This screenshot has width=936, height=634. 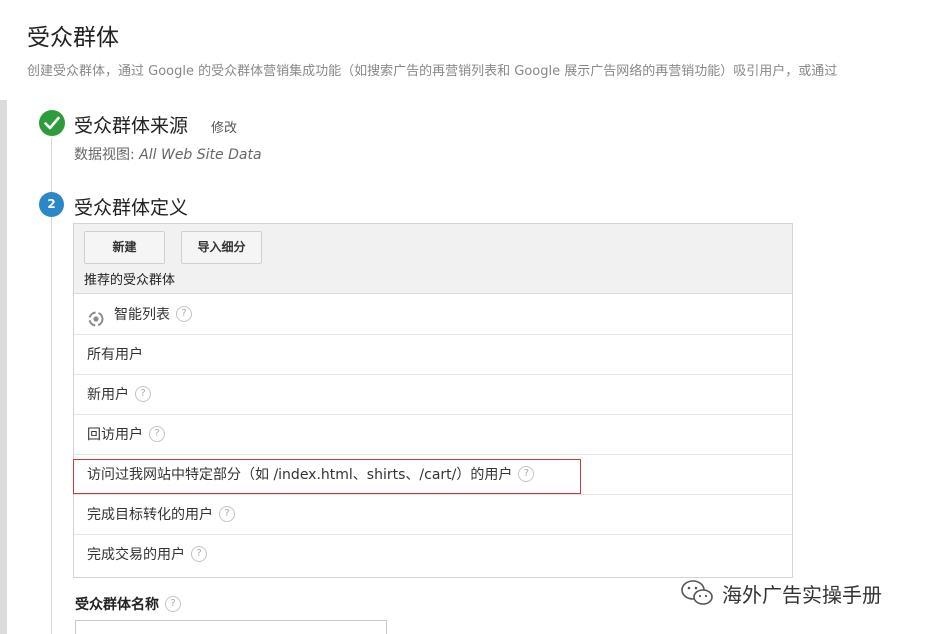 What do you see at coordinates (433, 355) in the screenshot?
I see `list-item-all-users: 所有用户` at bounding box center [433, 355].